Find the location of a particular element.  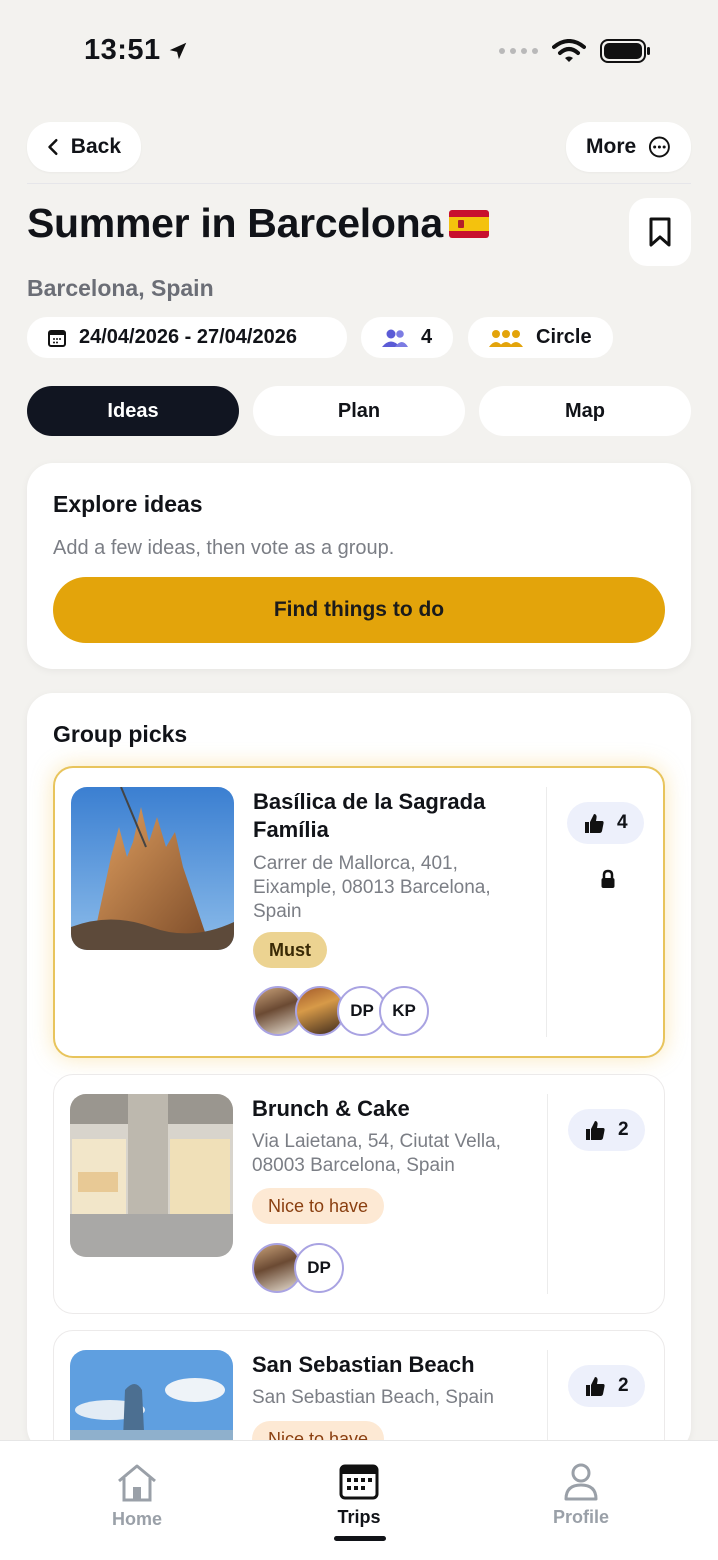

spain-flag-icon is located at coordinates (468, 223).